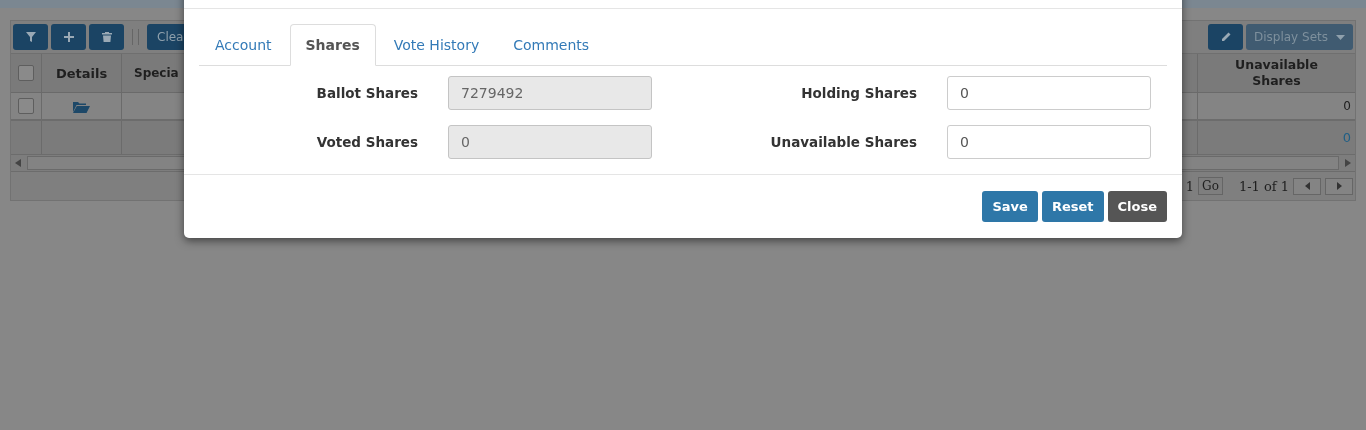  I want to click on action-button: Reset, so click(1072, 206).